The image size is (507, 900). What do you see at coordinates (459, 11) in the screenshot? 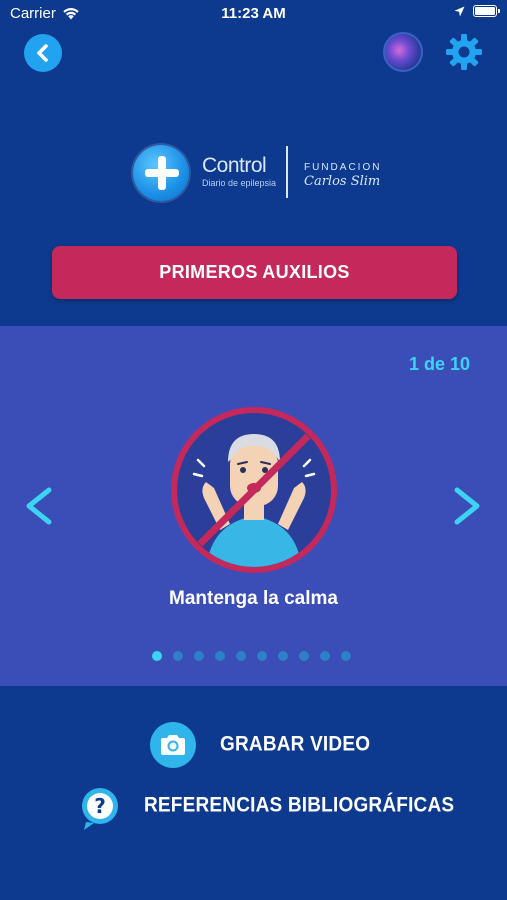
I see `location-arrow-icon` at bounding box center [459, 11].